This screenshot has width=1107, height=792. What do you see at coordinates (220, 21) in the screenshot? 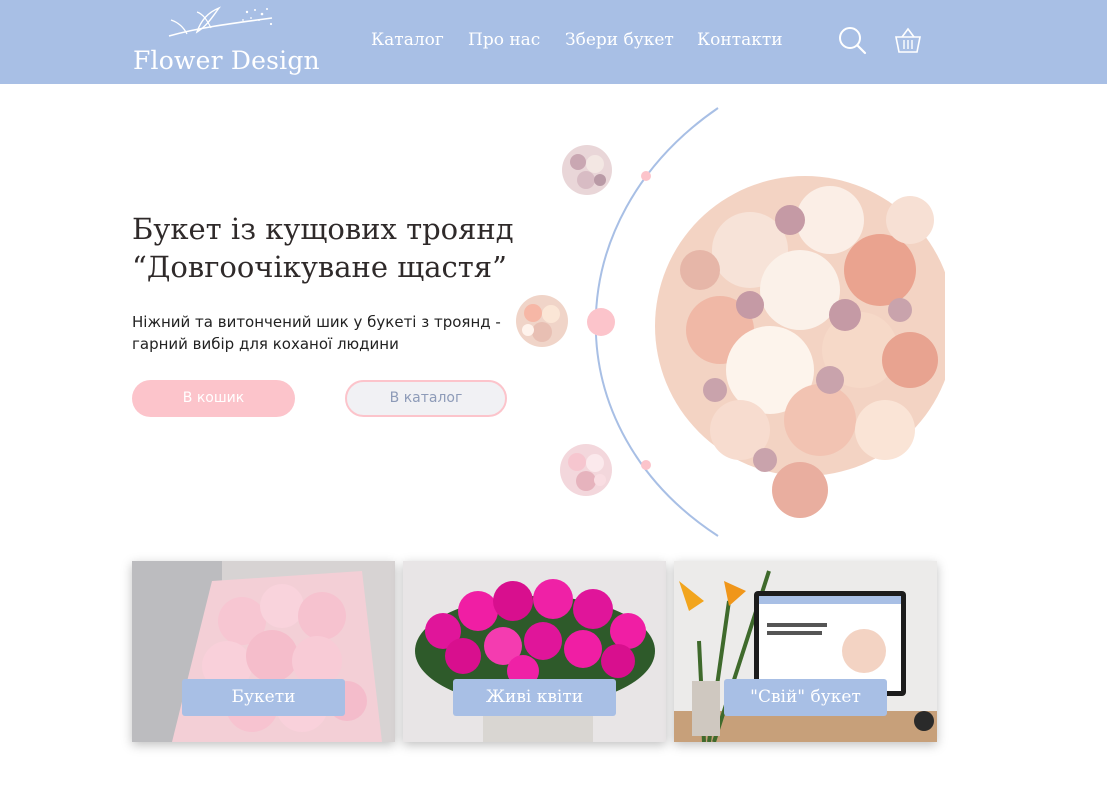
I see `flower-branch-icon` at bounding box center [220, 21].